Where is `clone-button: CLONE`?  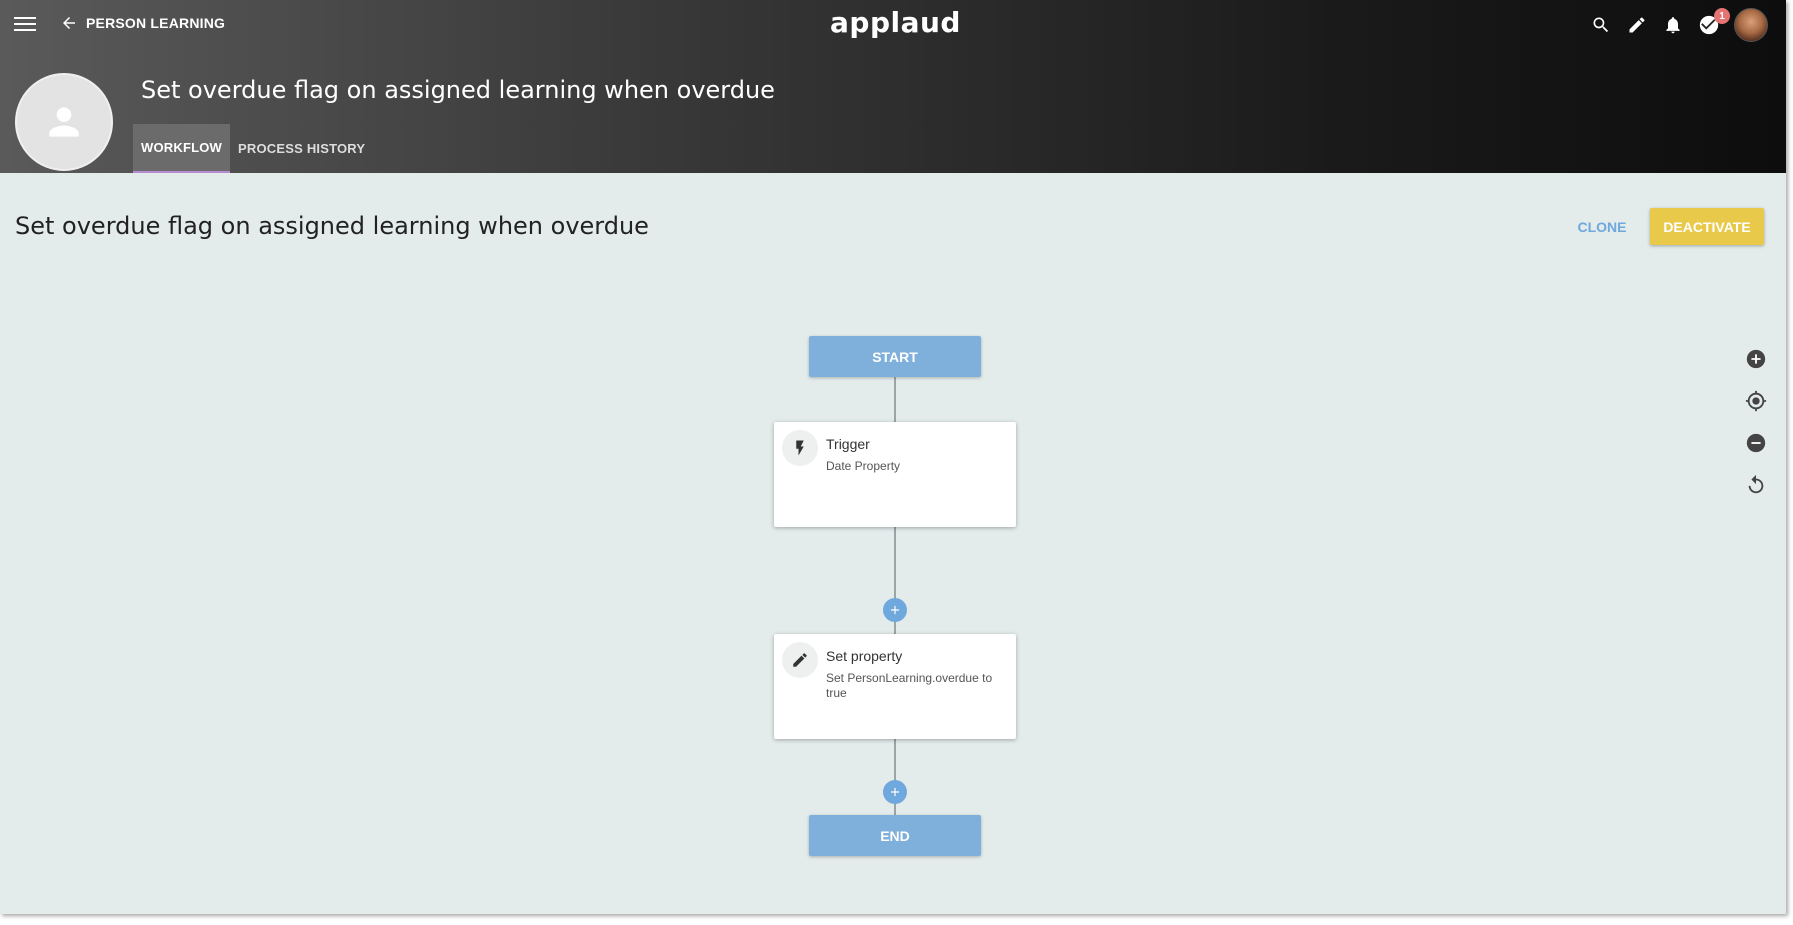 clone-button: CLONE is located at coordinates (1602, 227).